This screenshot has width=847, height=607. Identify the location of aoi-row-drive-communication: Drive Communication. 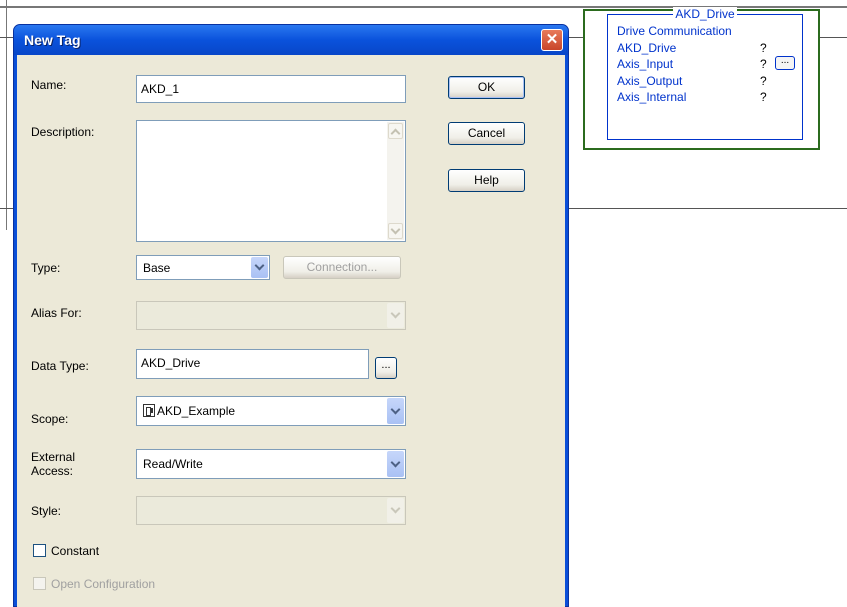
(674, 31).